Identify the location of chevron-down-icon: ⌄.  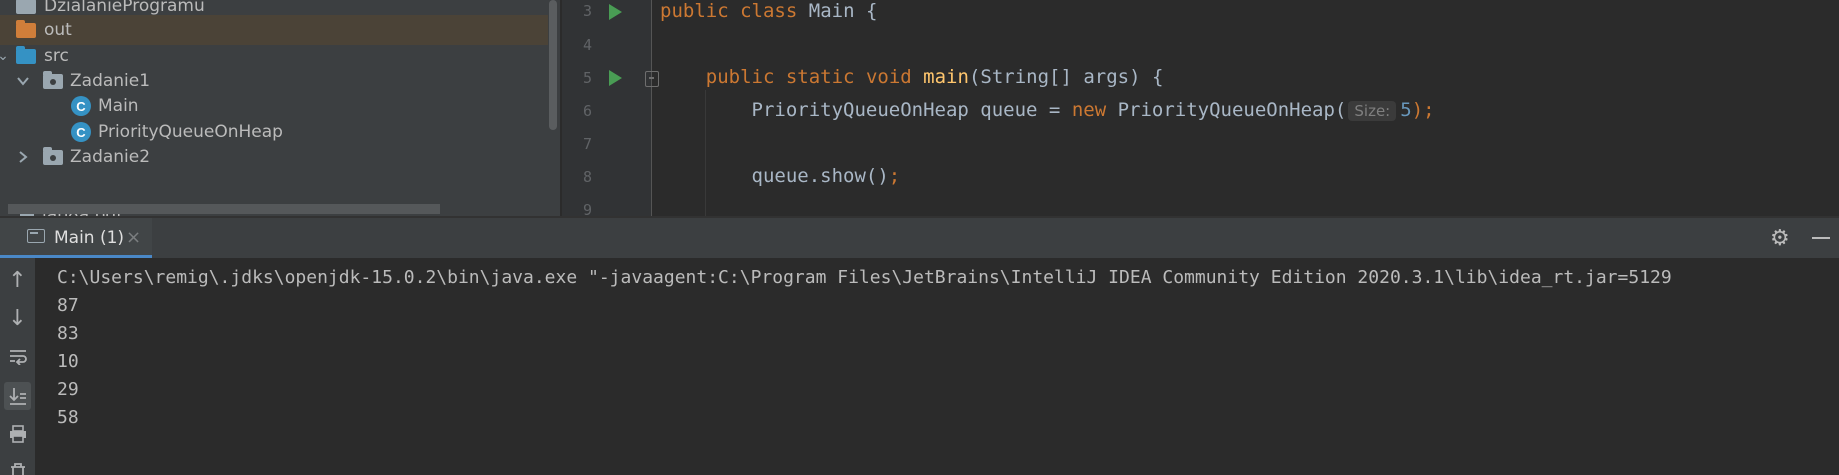
(5, 56).